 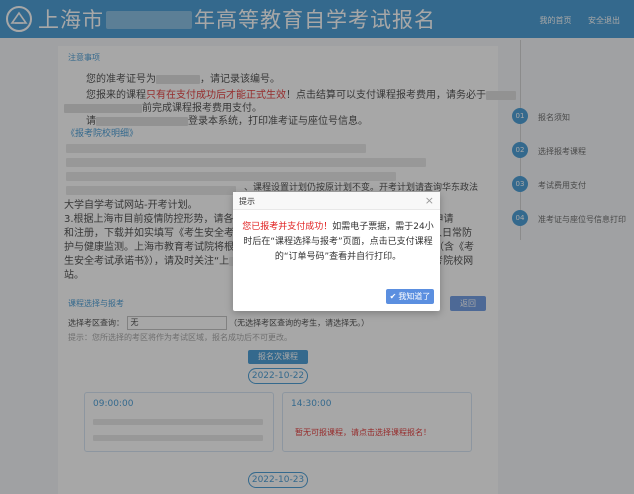 I want to click on dialog-title: 提示, so click(x=247, y=201).